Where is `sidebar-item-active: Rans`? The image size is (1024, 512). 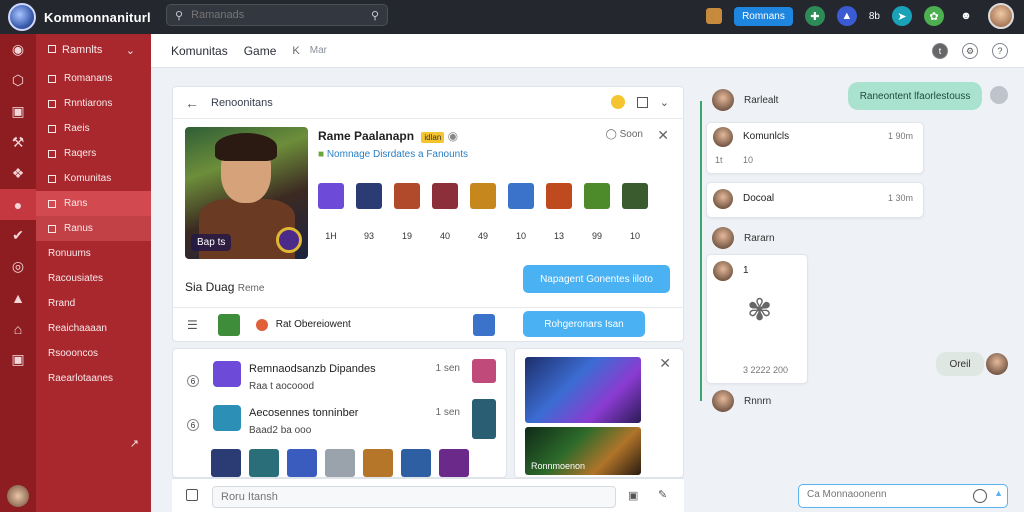
sidebar-item-active: Rans is located at coordinates (93, 203).